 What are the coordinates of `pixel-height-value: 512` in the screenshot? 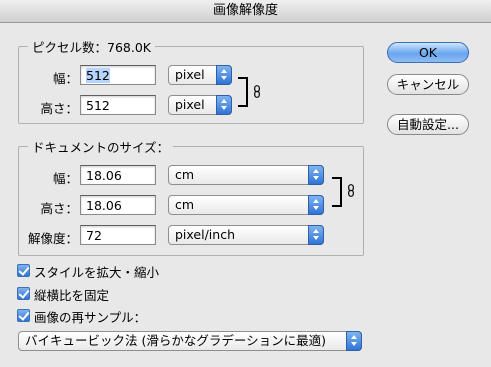 It's located at (98, 105).